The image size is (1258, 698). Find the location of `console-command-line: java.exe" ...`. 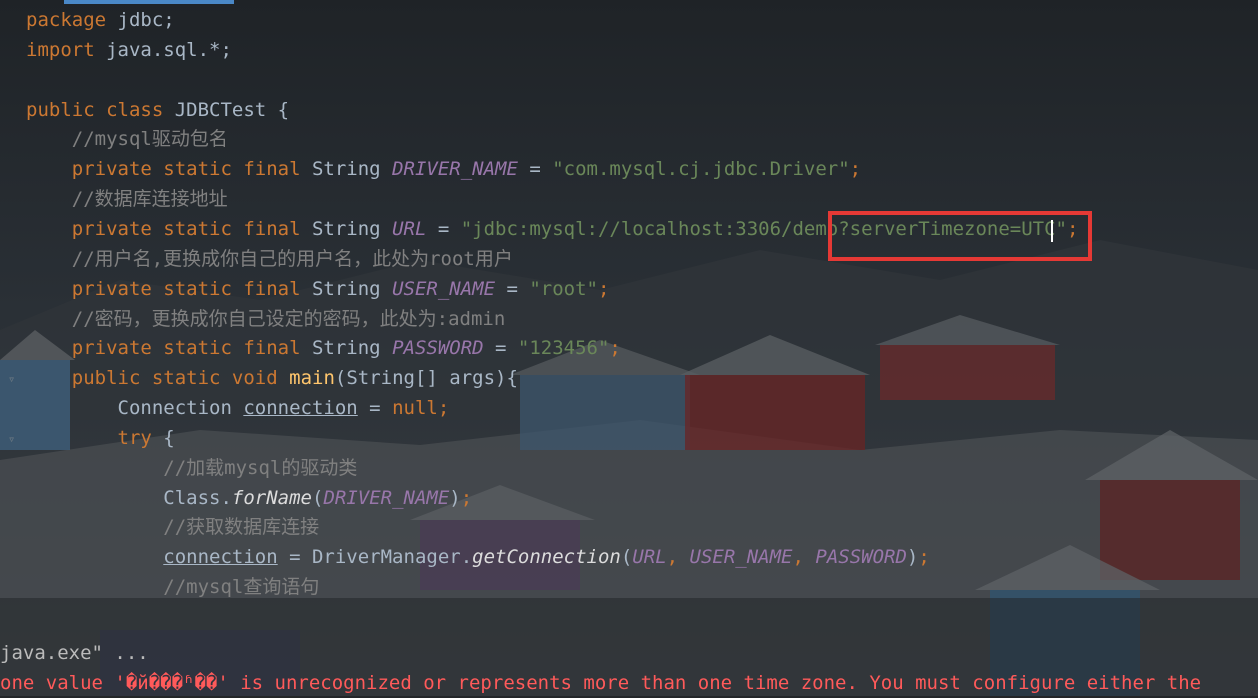

console-command-line: java.exe" ... is located at coordinates (74, 653).